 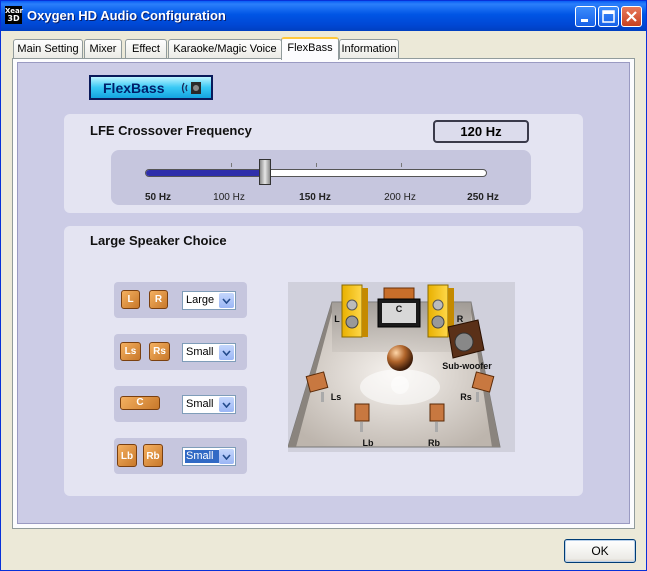 I want to click on speaker-sound-icon, so click(x=191, y=88).